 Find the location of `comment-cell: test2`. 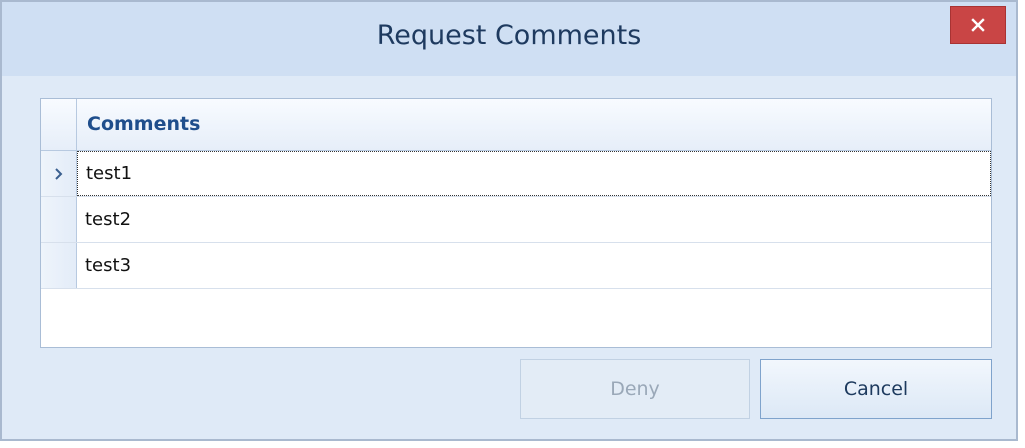

comment-cell: test2 is located at coordinates (534, 219).